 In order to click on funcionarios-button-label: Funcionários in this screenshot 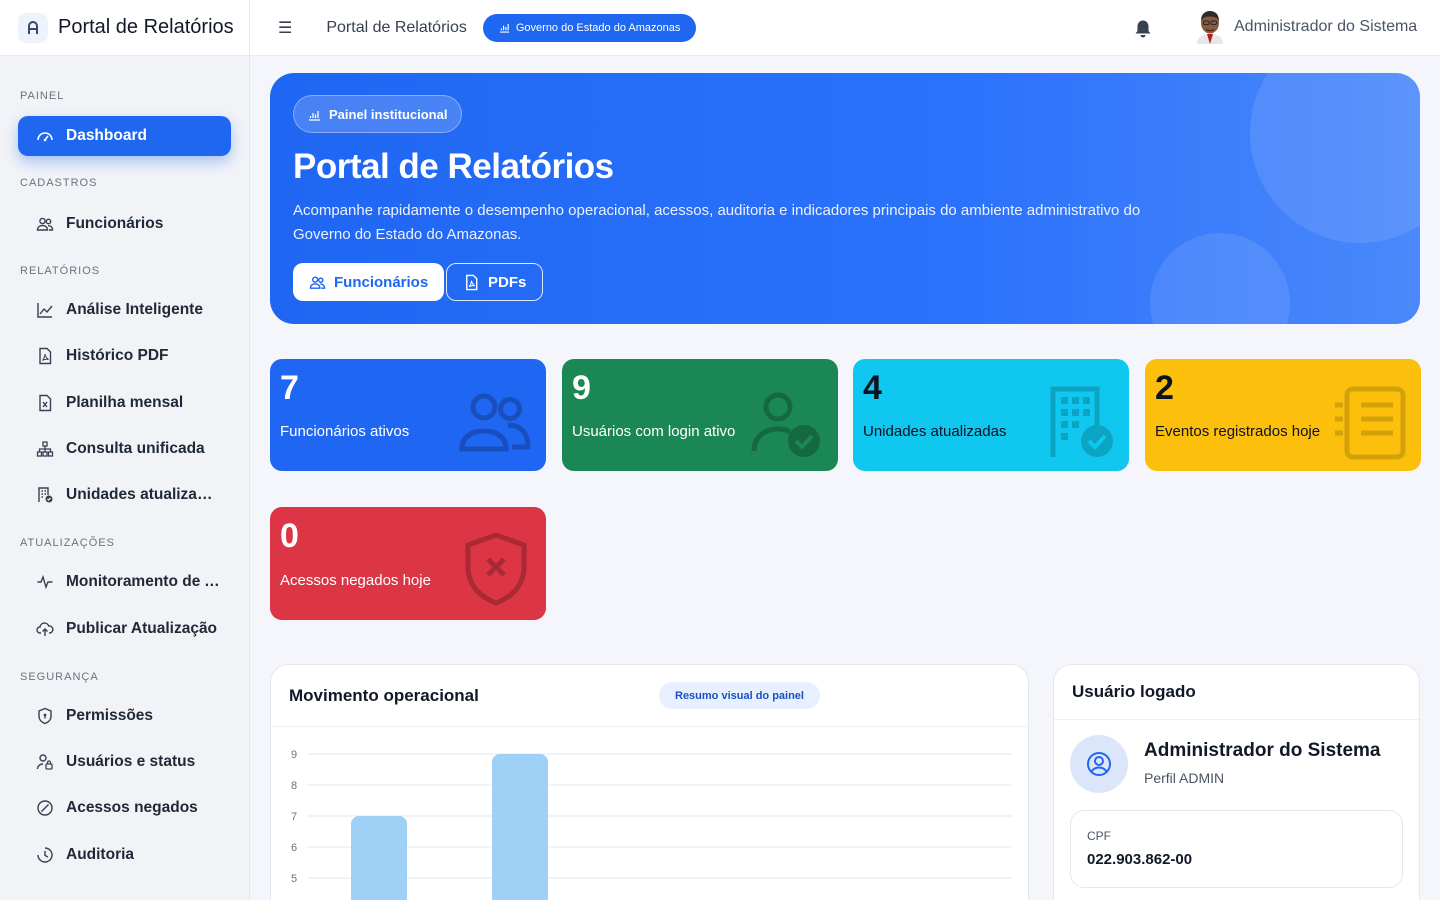, I will do `click(381, 282)`.